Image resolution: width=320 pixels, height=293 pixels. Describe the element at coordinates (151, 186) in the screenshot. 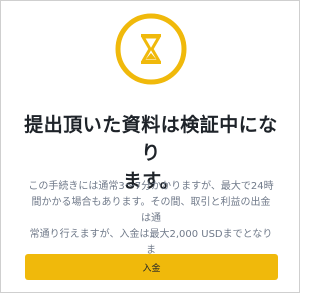

I see `description-line-1: この手続きには通常3～7分かかりますが、最大で24時` at that location.